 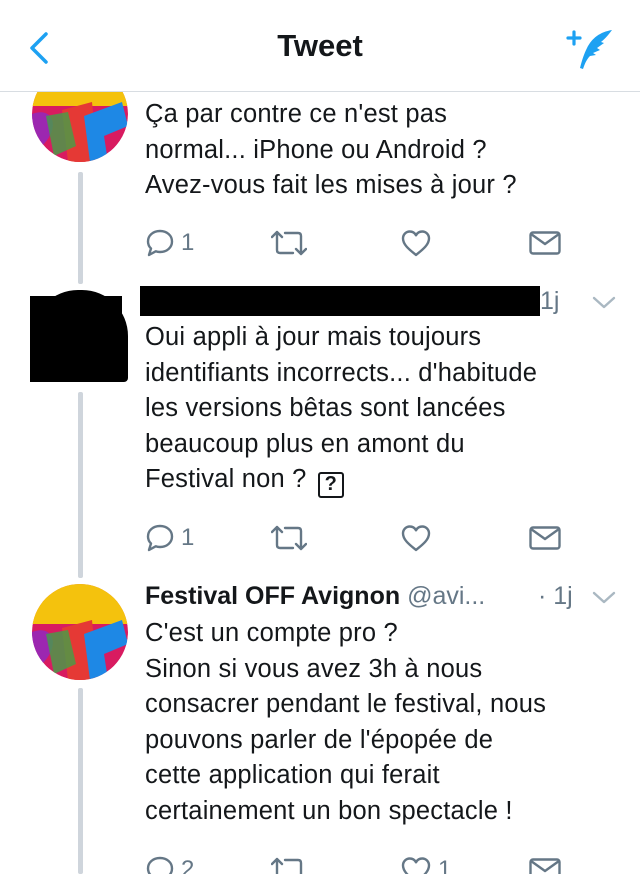 What do you see at coordinates (272, 596) in the screenshot?
I see `author-name: Festival OFF Avignon` at bounding box center [272, 596].